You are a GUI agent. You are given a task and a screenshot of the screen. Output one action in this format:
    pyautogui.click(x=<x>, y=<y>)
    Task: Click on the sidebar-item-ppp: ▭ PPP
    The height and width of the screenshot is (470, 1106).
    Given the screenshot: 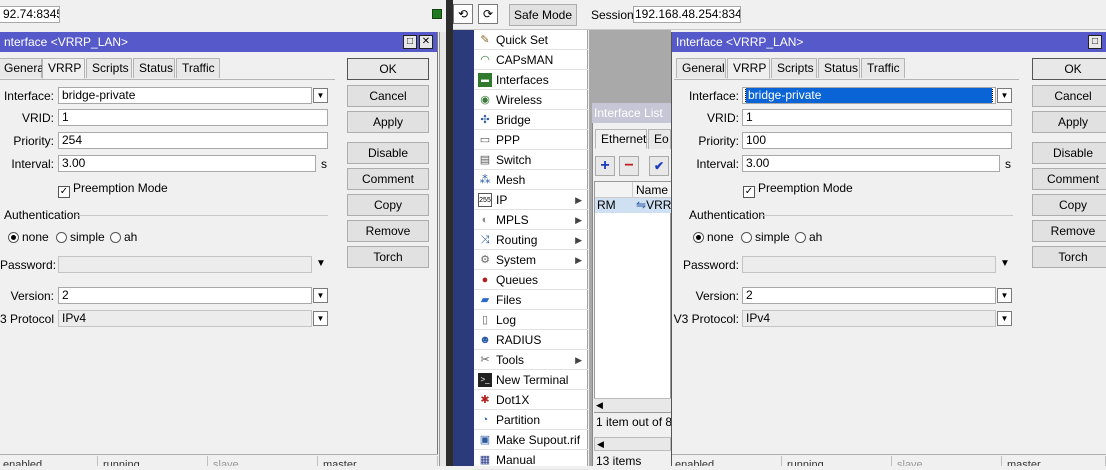 What is the action you would take?
    pyautogui.click(x=531, y=140)
    